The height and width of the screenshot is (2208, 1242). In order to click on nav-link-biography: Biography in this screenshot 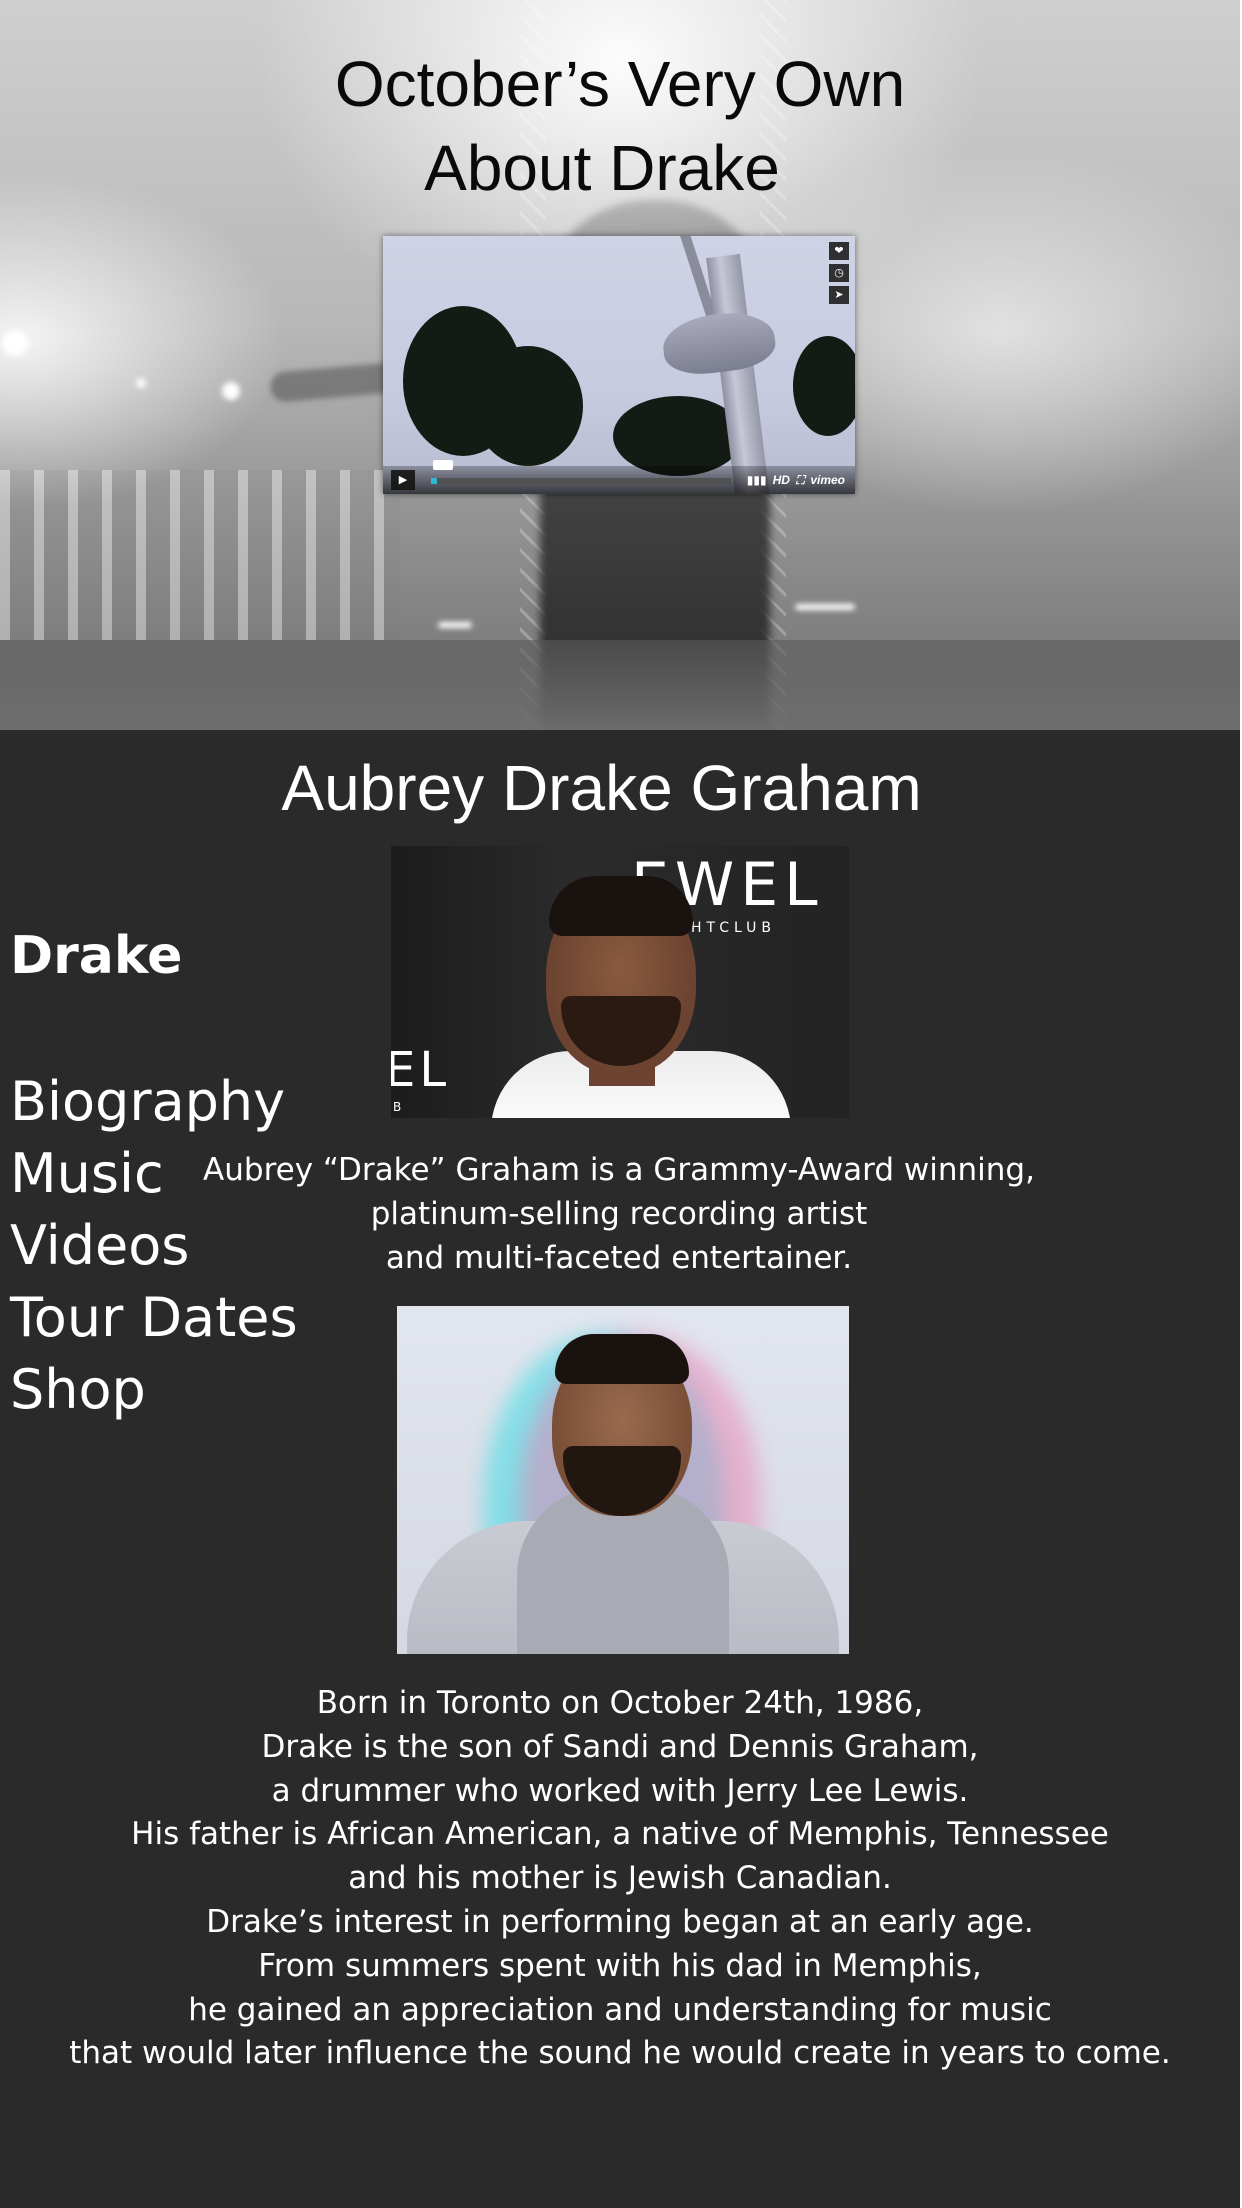, I will do `click(147, 1102)`.